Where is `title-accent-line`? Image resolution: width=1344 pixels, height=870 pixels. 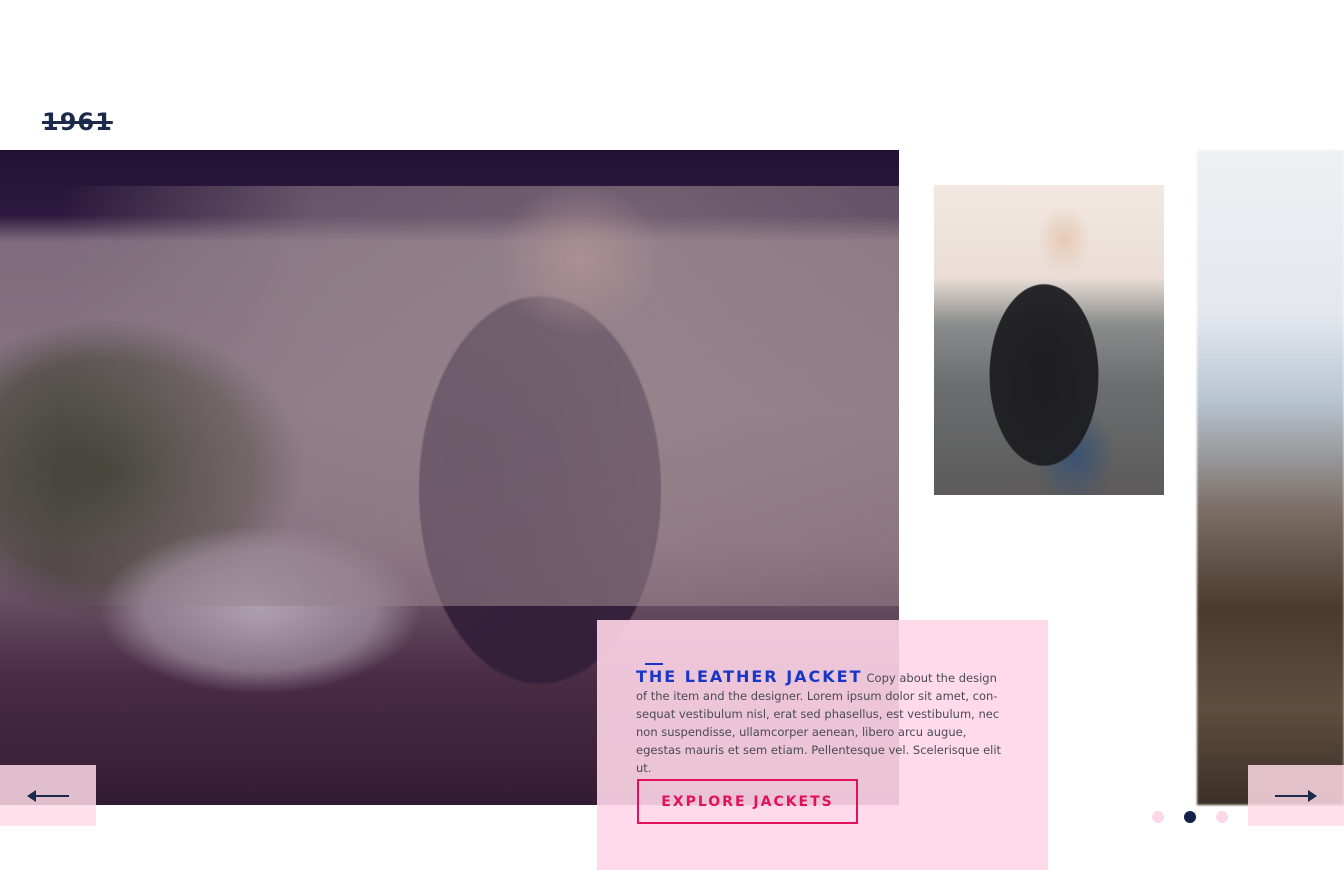 title-accent-line is located at coordinates (654, 664).